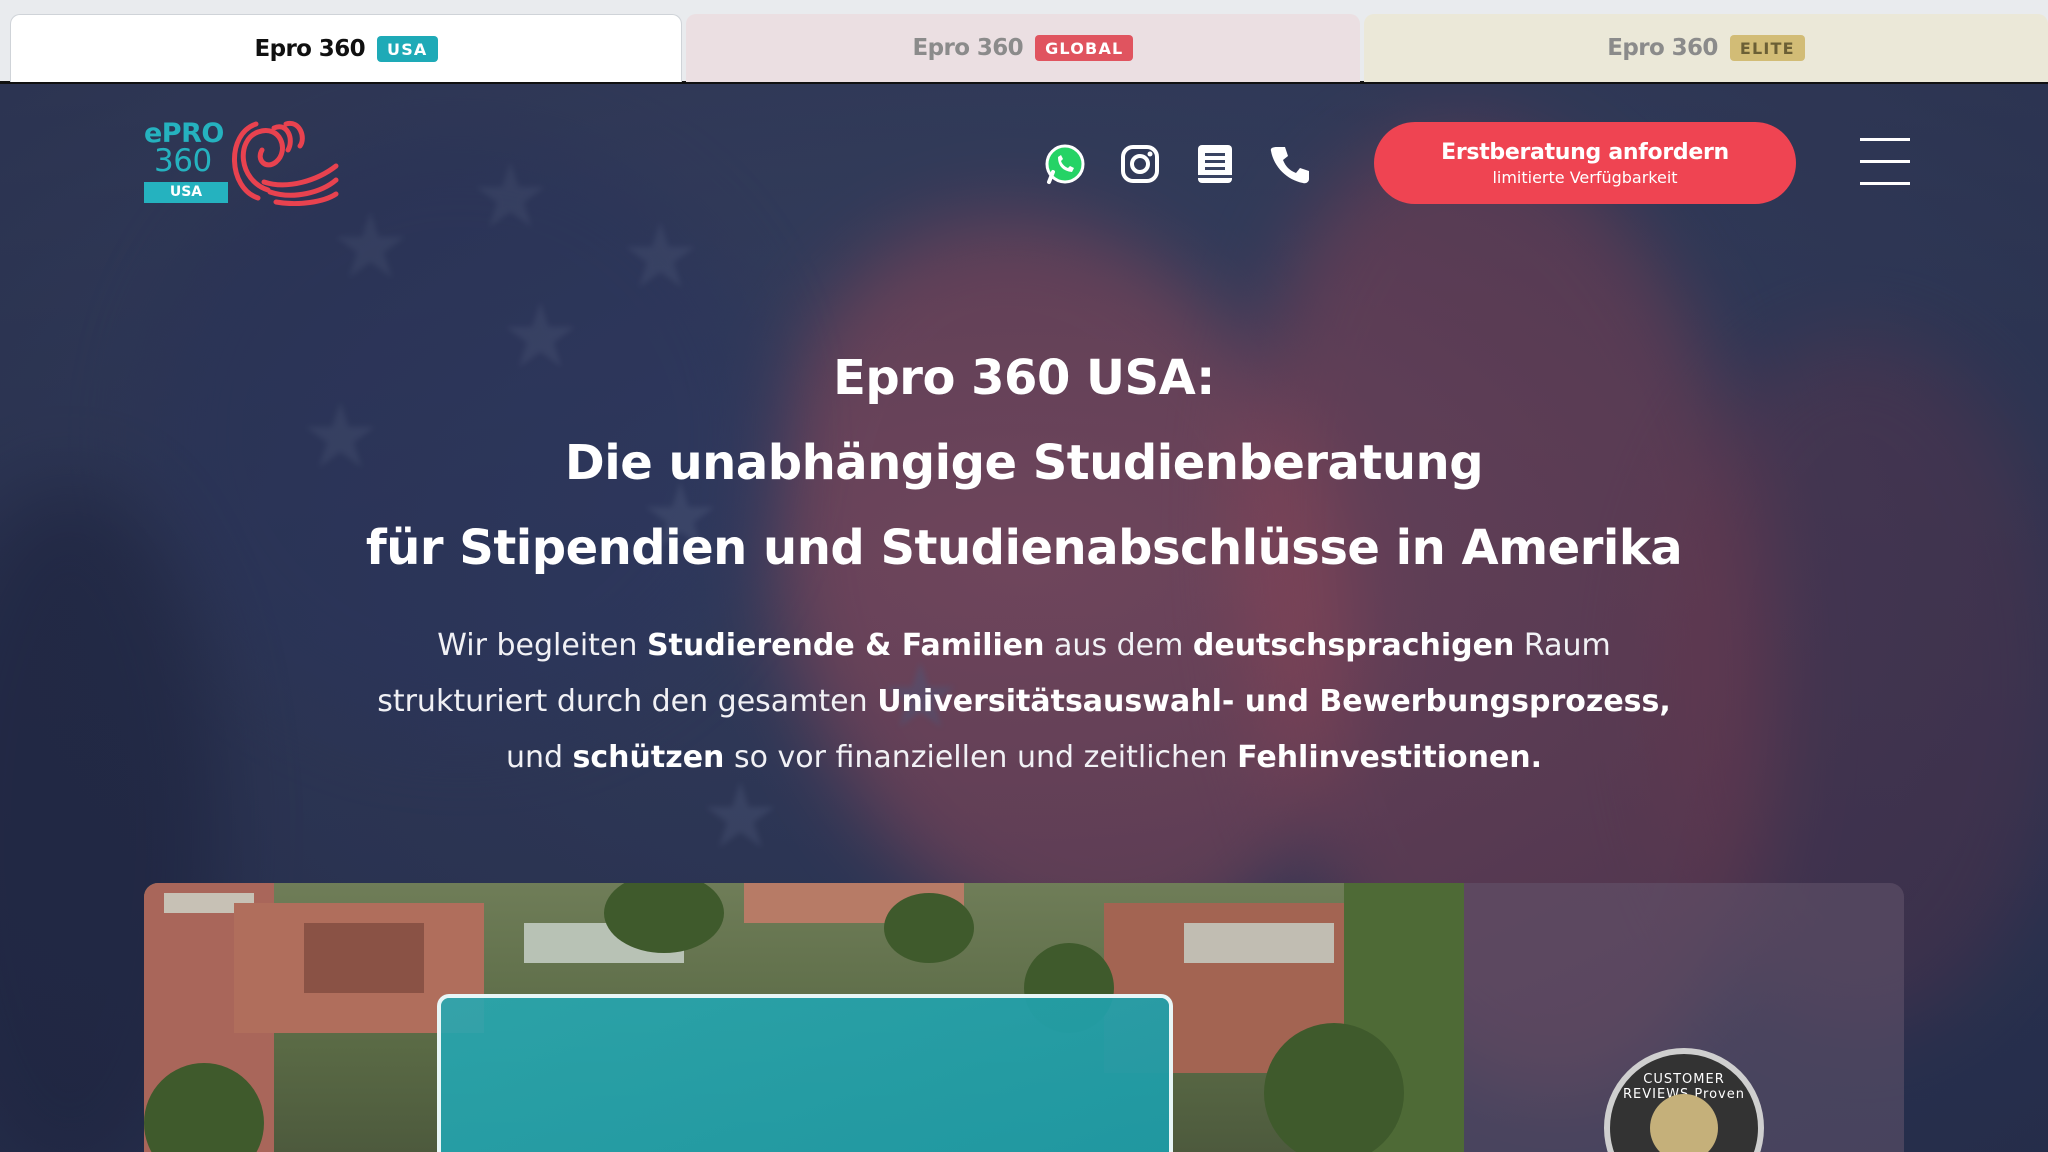 The height and width of the screenshot is (1152, 2048). Describe the element at coordinates (1767, 48) in the screenshot. I see `tab-badge: ELITE` at that location.